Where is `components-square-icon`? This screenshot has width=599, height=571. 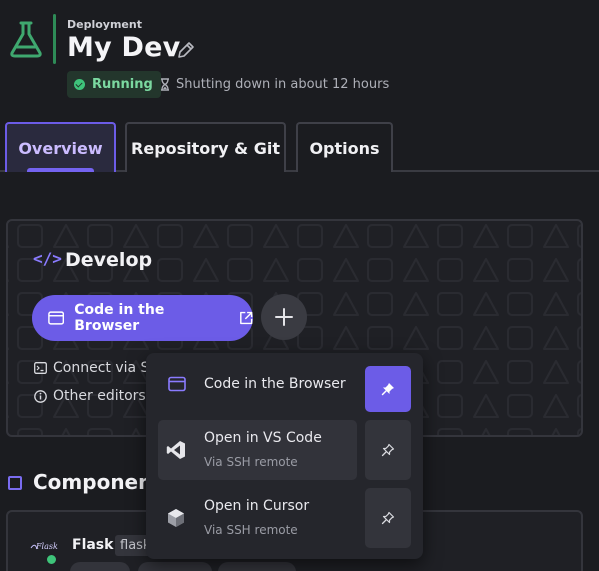 components-square-icon is located at coordinates (15, 483).